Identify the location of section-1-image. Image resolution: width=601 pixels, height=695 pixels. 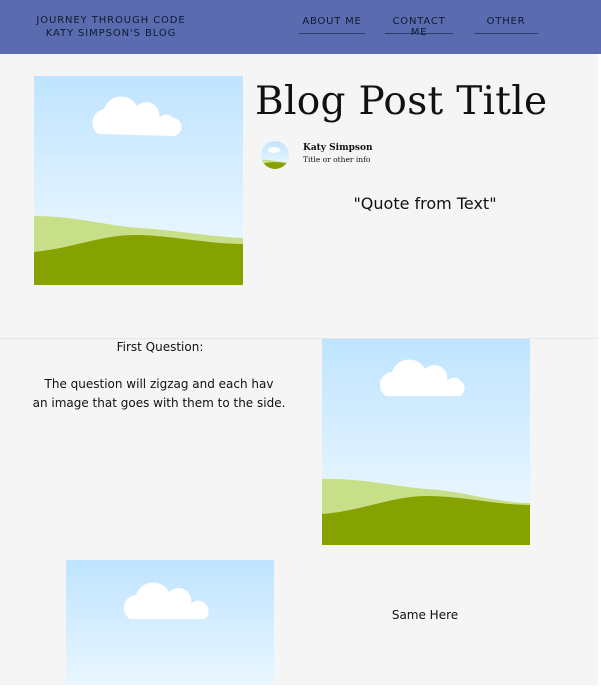
(426, 442).